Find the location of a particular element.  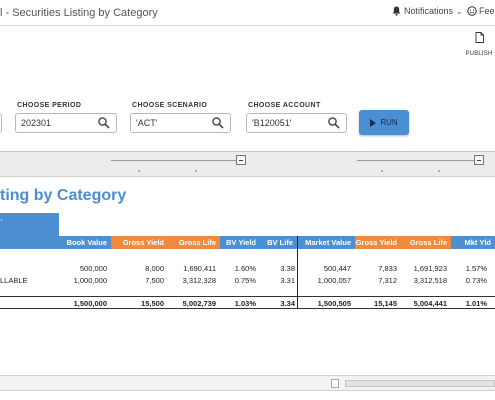

table-cell: 0.73% is located at coordinates (476, 280).